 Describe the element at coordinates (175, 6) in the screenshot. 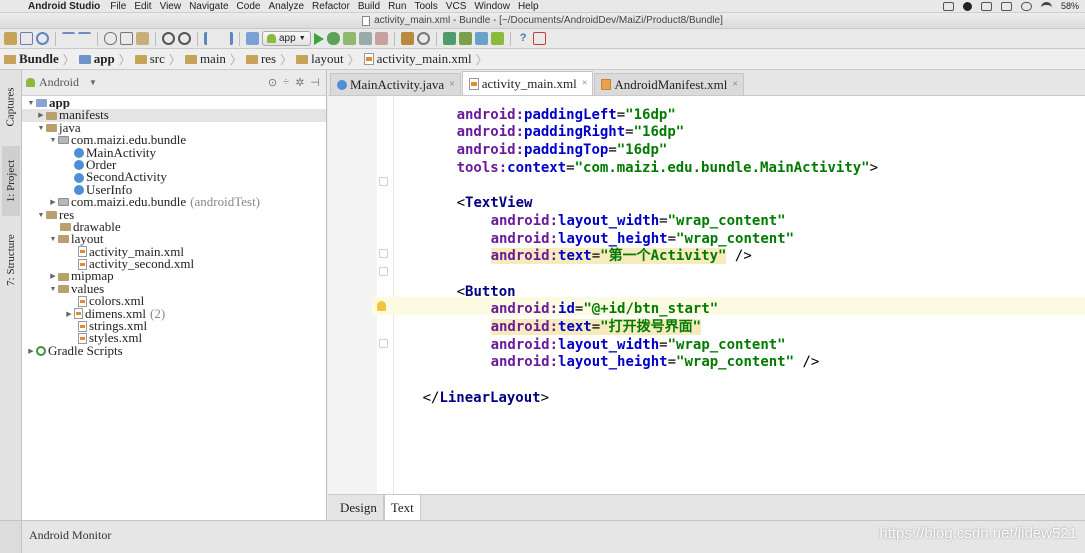

I see `menu-view: View` at that location.